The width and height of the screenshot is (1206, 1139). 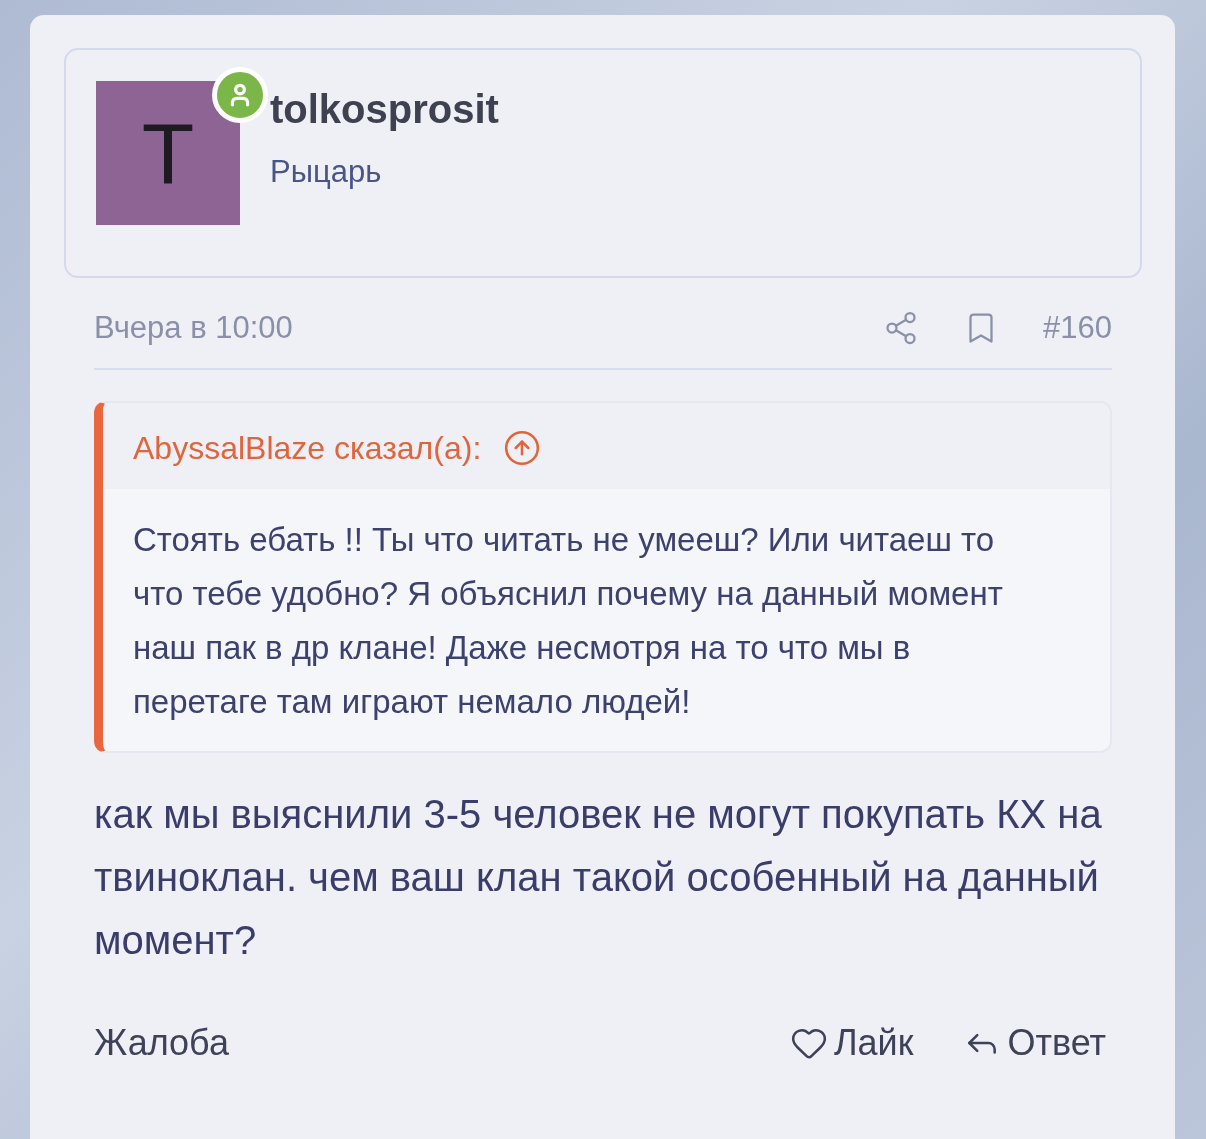 I want to click on like-button: Лайк, so click(x=851, y=1043).